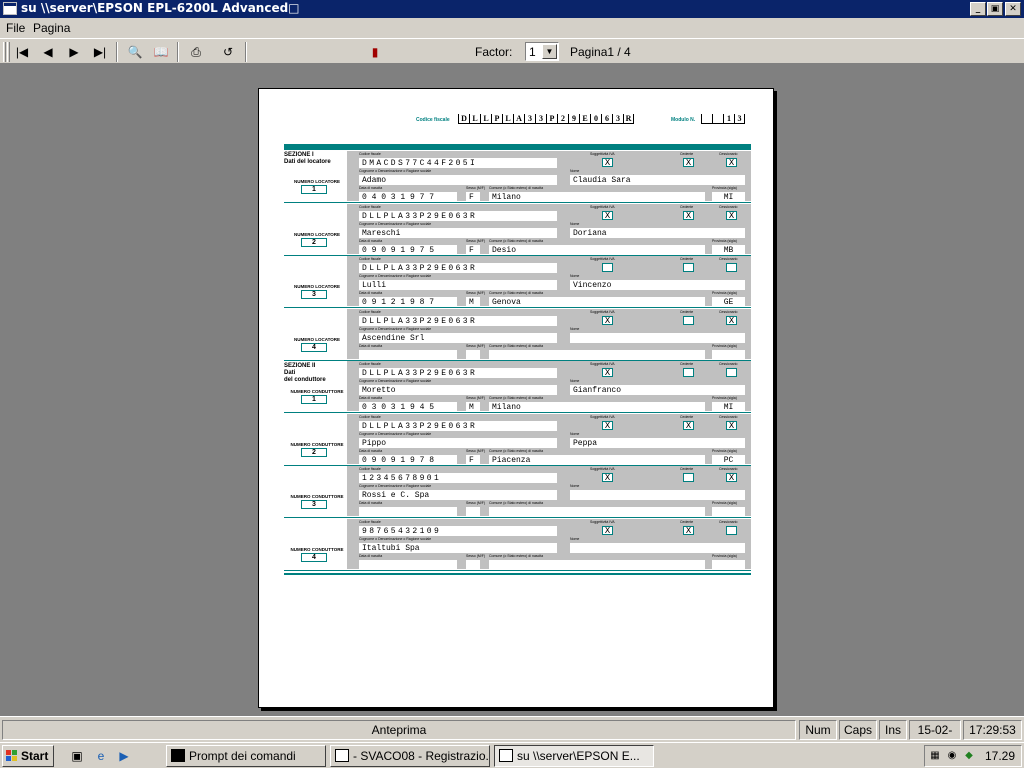 Image resolution: width=1024 pixels, height=768 pixels. Describe the element at coordinates (408, 407) in the screenshot. I see `data-nascita-field: 0 3 0 3 1 9 4 5` at that location.